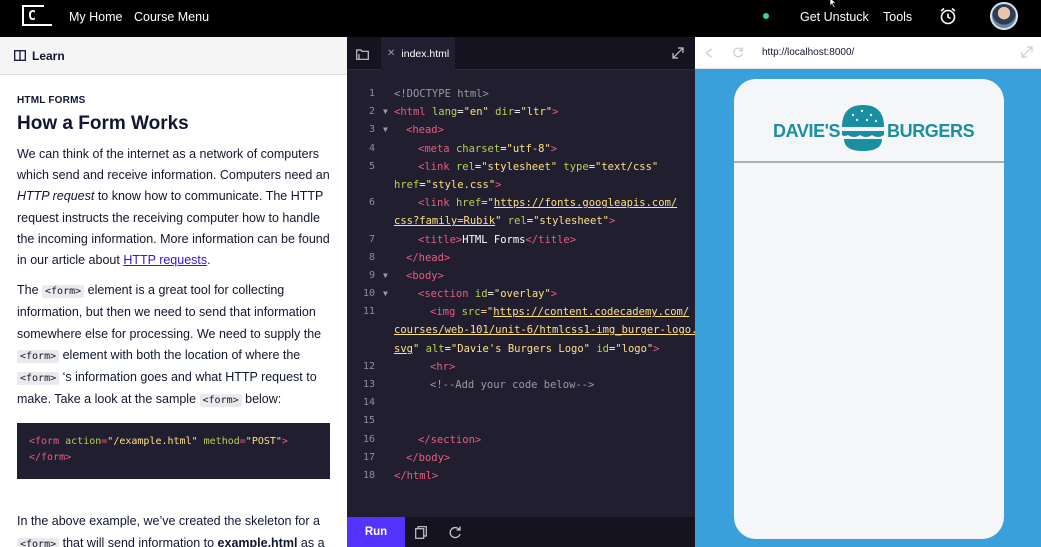  What do you see at coordinates (391, 53) in the screenshot?
I see `close-icon: ✕` at bounding box center [391, 53].